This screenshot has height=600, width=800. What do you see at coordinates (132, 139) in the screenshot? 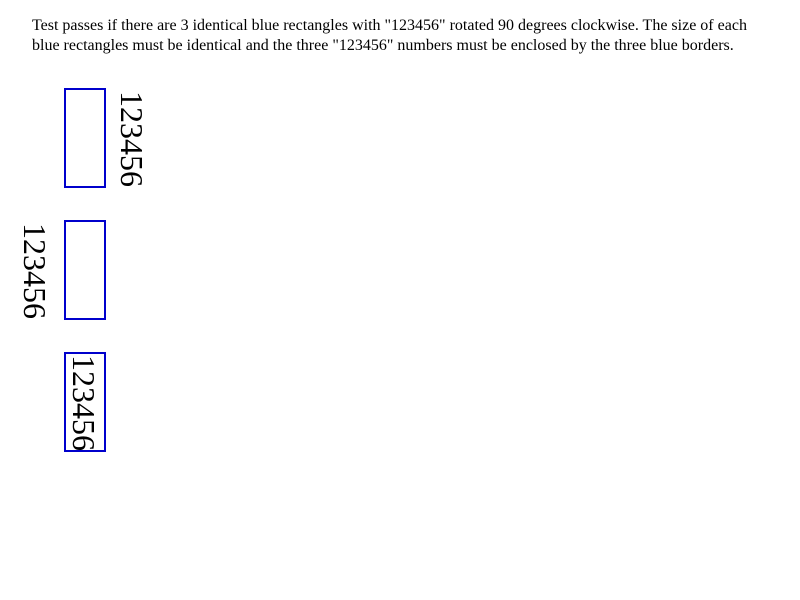
I see `rotated-number-1: 123456` at bounding box center [132, 139].